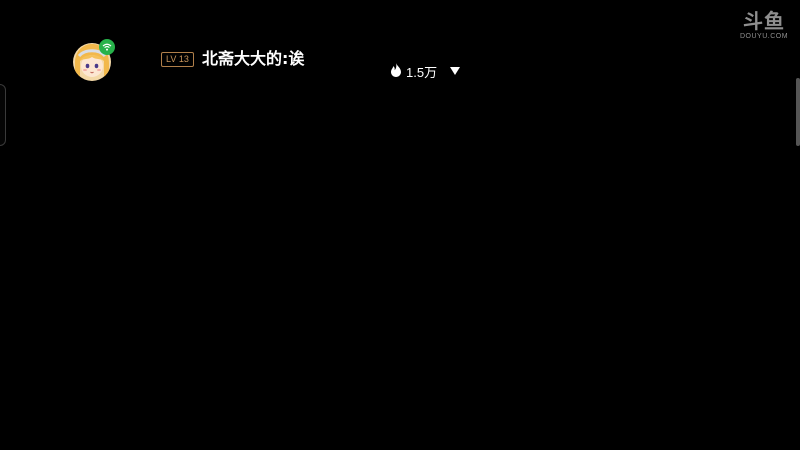  I want to click on side-drawer-handle, so click(3, 115).